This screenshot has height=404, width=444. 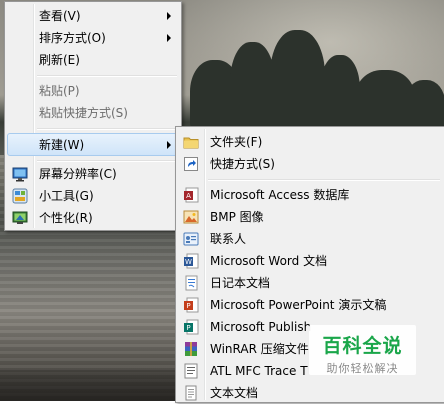 I want to click on text-document-icon, so click(x=191, y=393).